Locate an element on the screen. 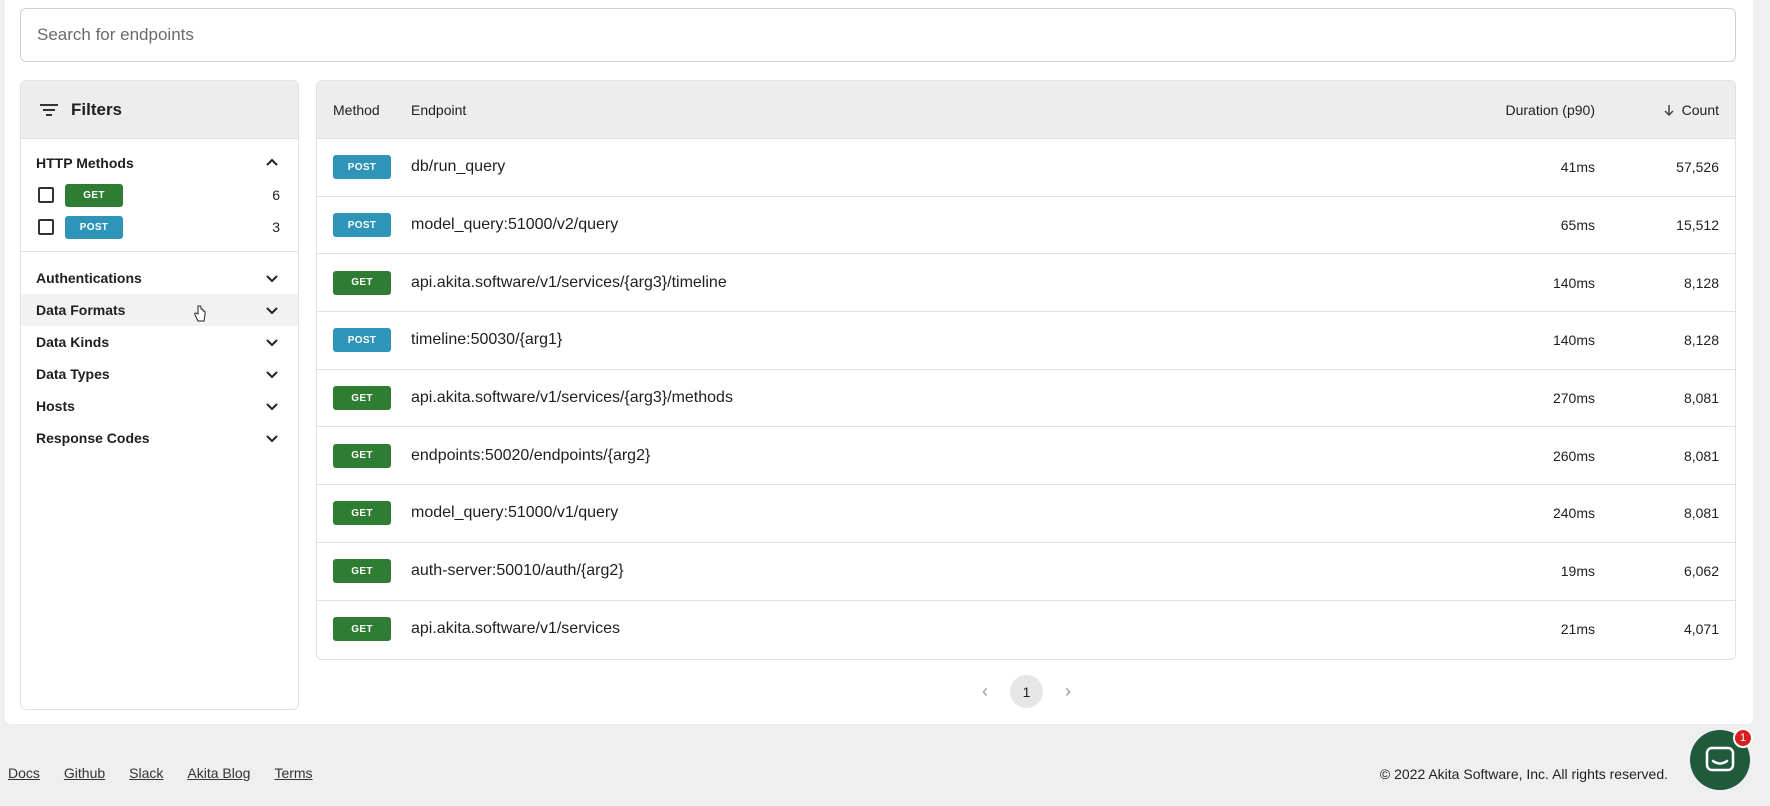 This screenshot has height=806, width=1770. endpoint-cell: db/run_query is located at coordinates (458, 167).